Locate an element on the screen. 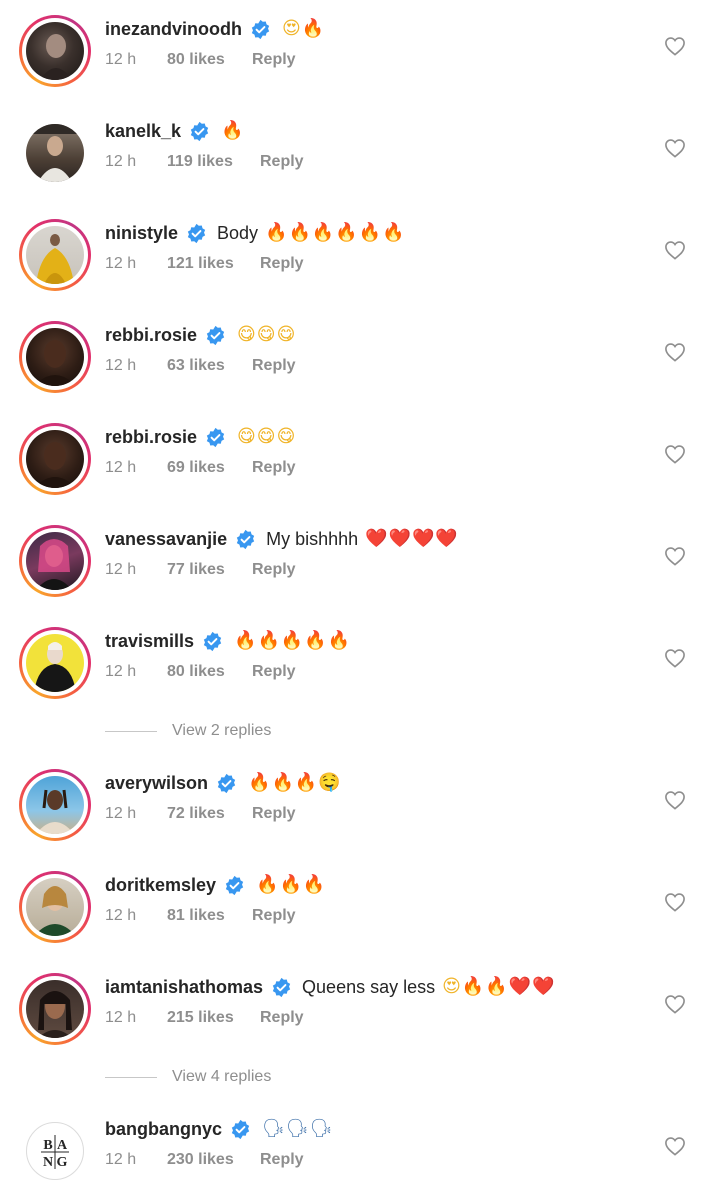 This screenshot has height=1190, width=720. username: kanelk_k is located at coordinates (143, 131).